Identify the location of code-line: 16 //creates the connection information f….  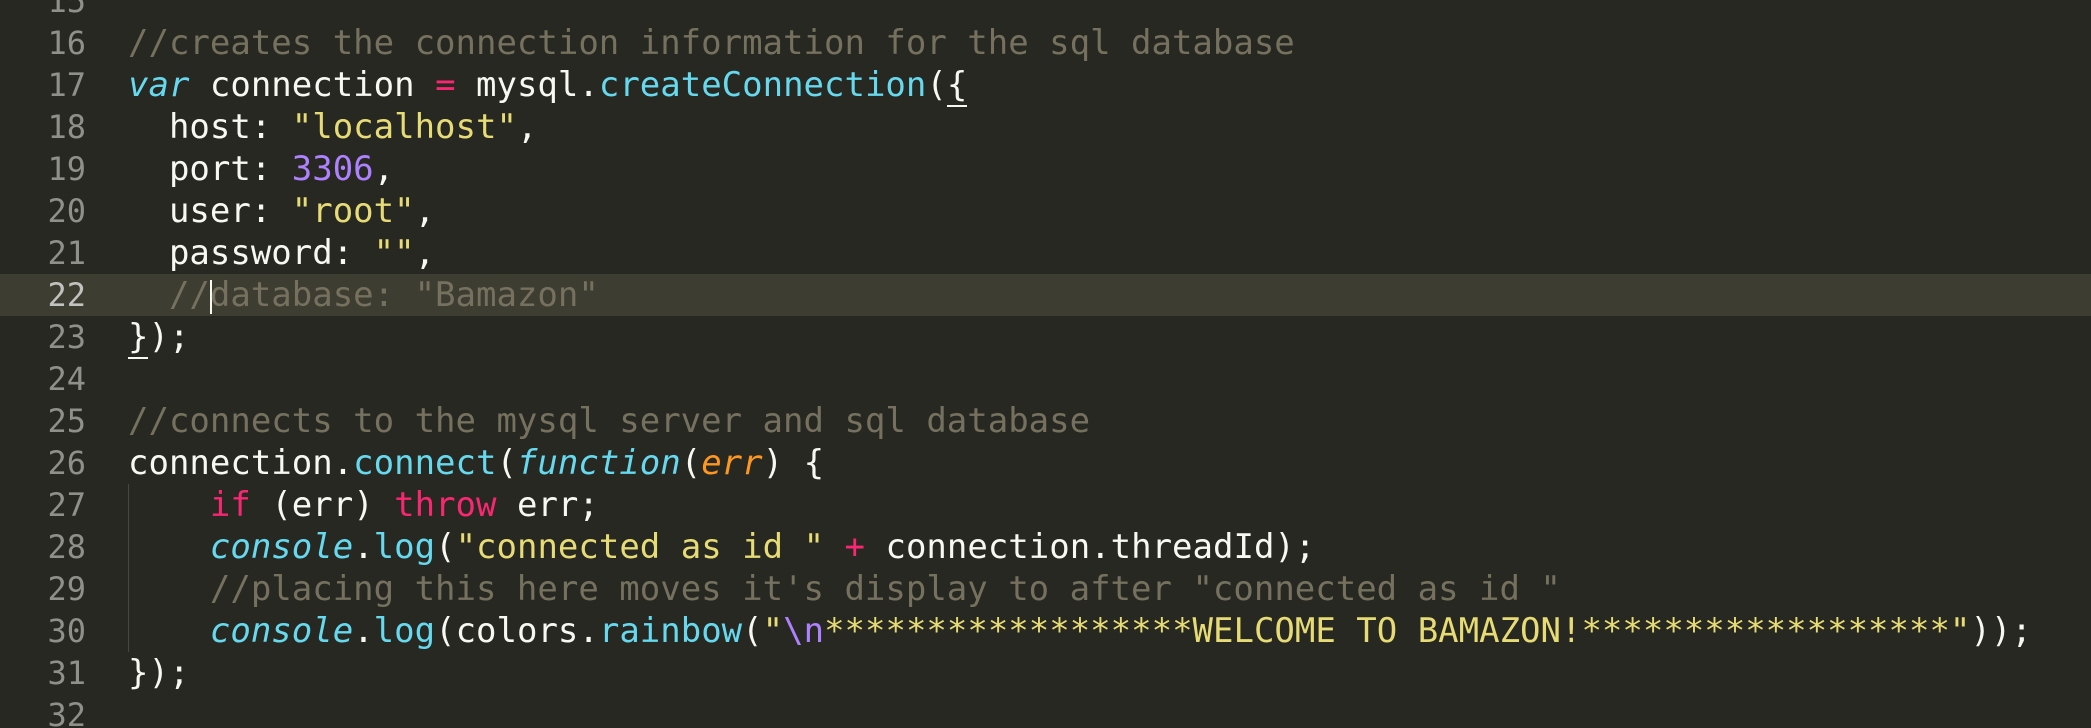
(1045, 43).